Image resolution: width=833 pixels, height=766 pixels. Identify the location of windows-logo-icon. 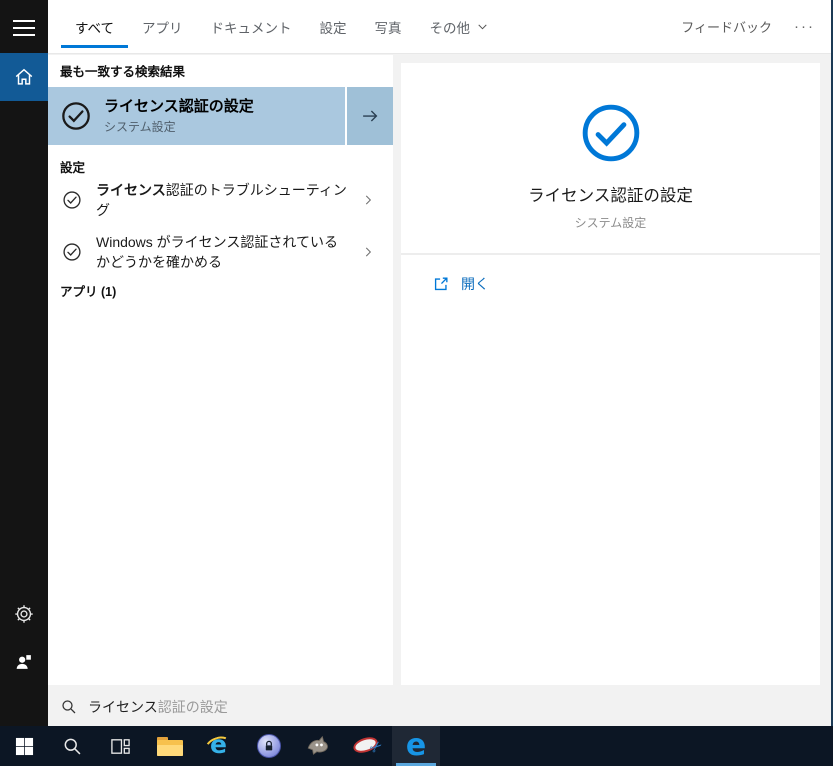
(24, 746).